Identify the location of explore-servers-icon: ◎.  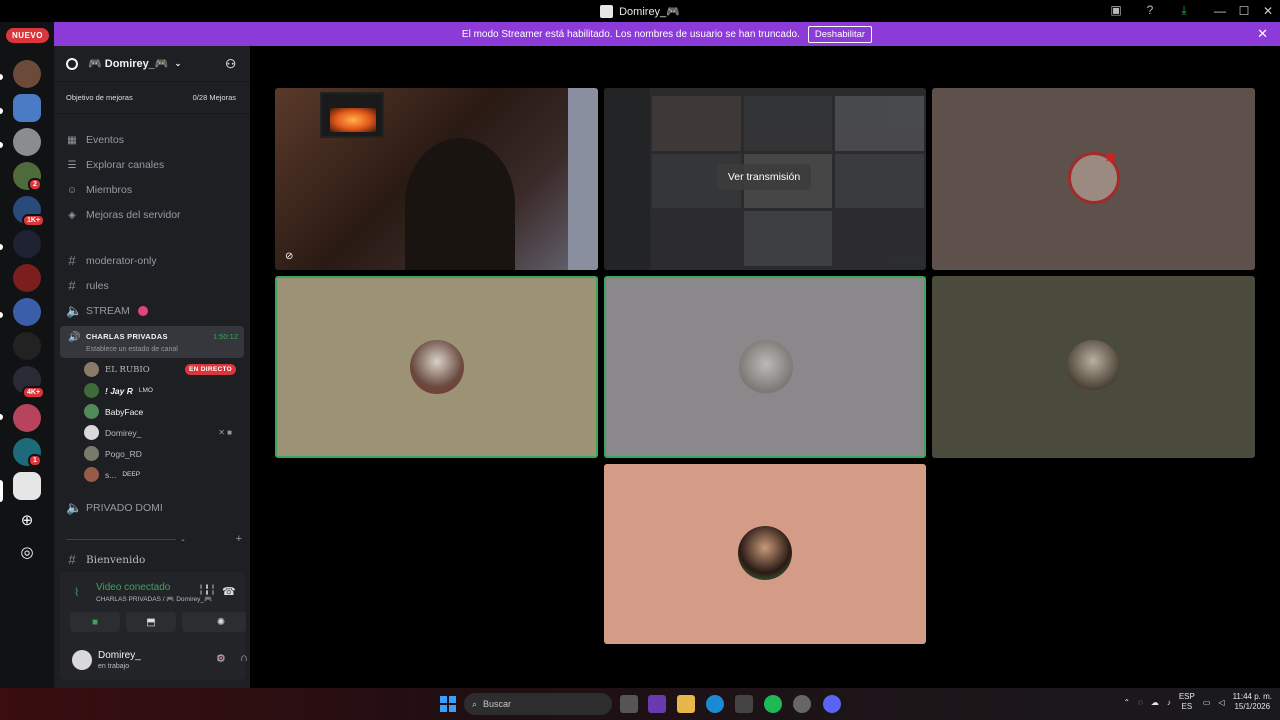
(27, 552).